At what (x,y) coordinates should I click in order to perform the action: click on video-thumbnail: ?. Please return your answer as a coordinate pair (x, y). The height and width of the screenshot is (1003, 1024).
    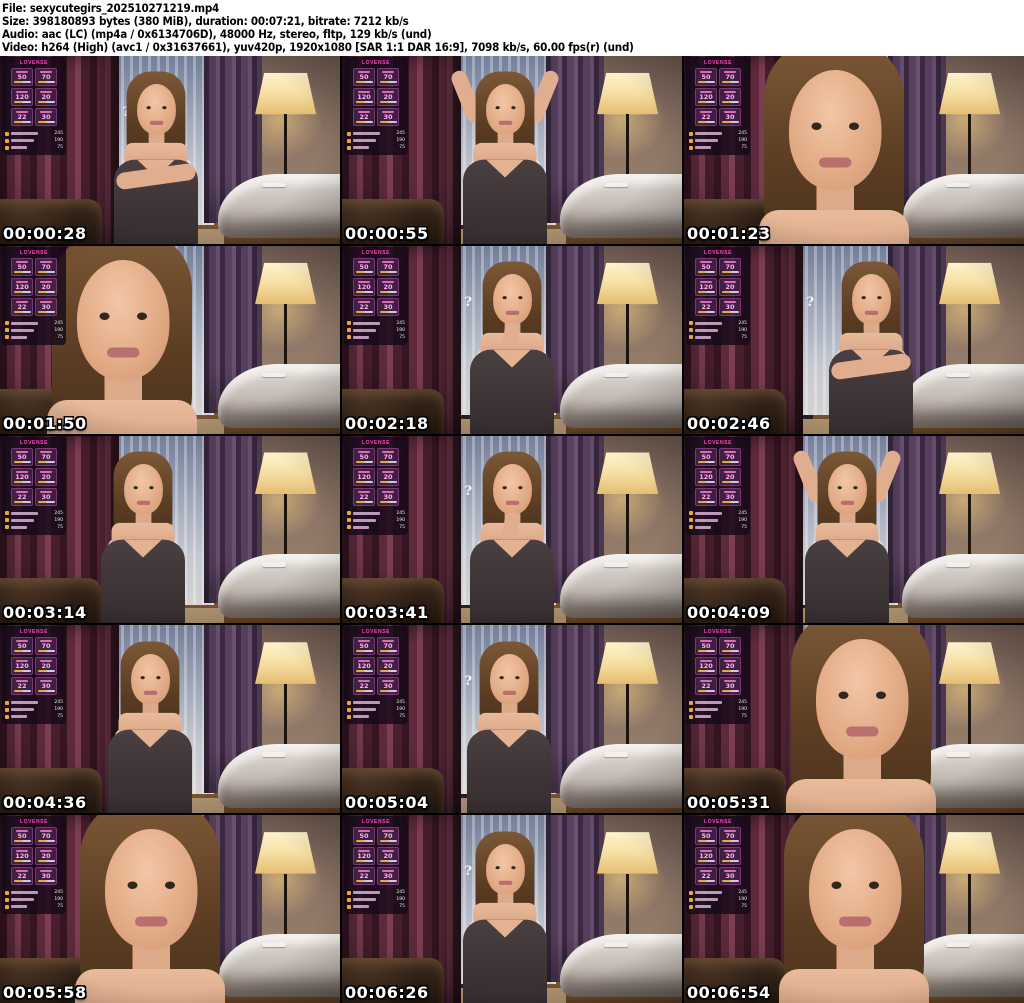
    Looking at the image, I should click on (170, 909).